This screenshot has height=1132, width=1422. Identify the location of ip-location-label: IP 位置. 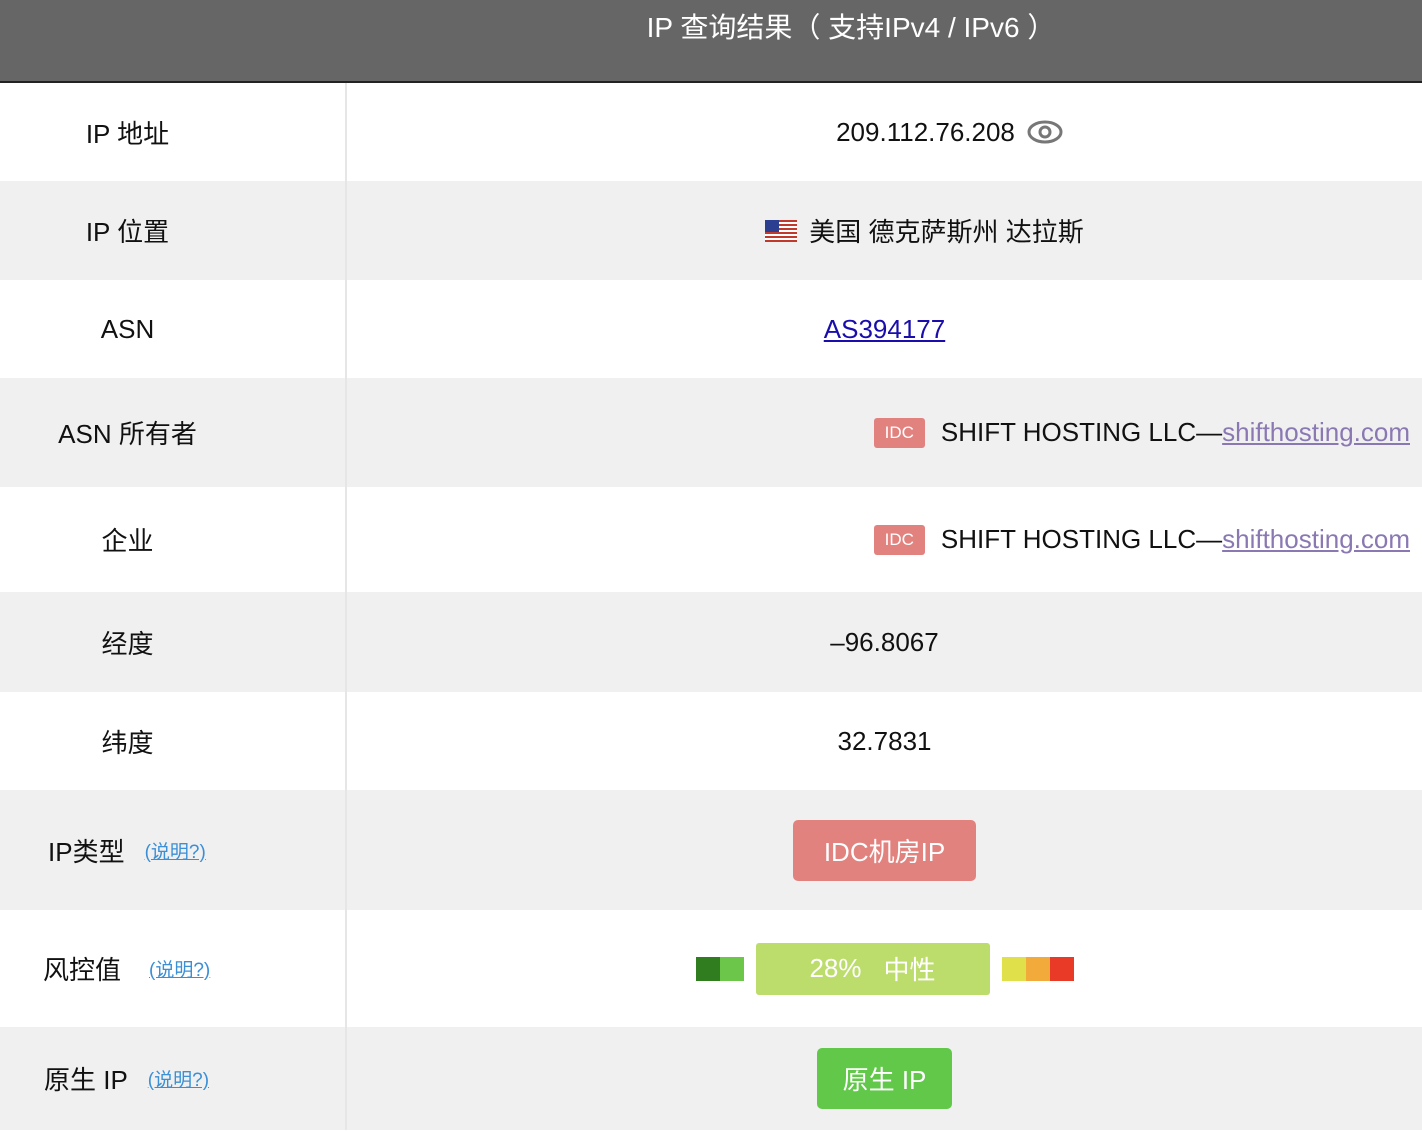
(127, 232).